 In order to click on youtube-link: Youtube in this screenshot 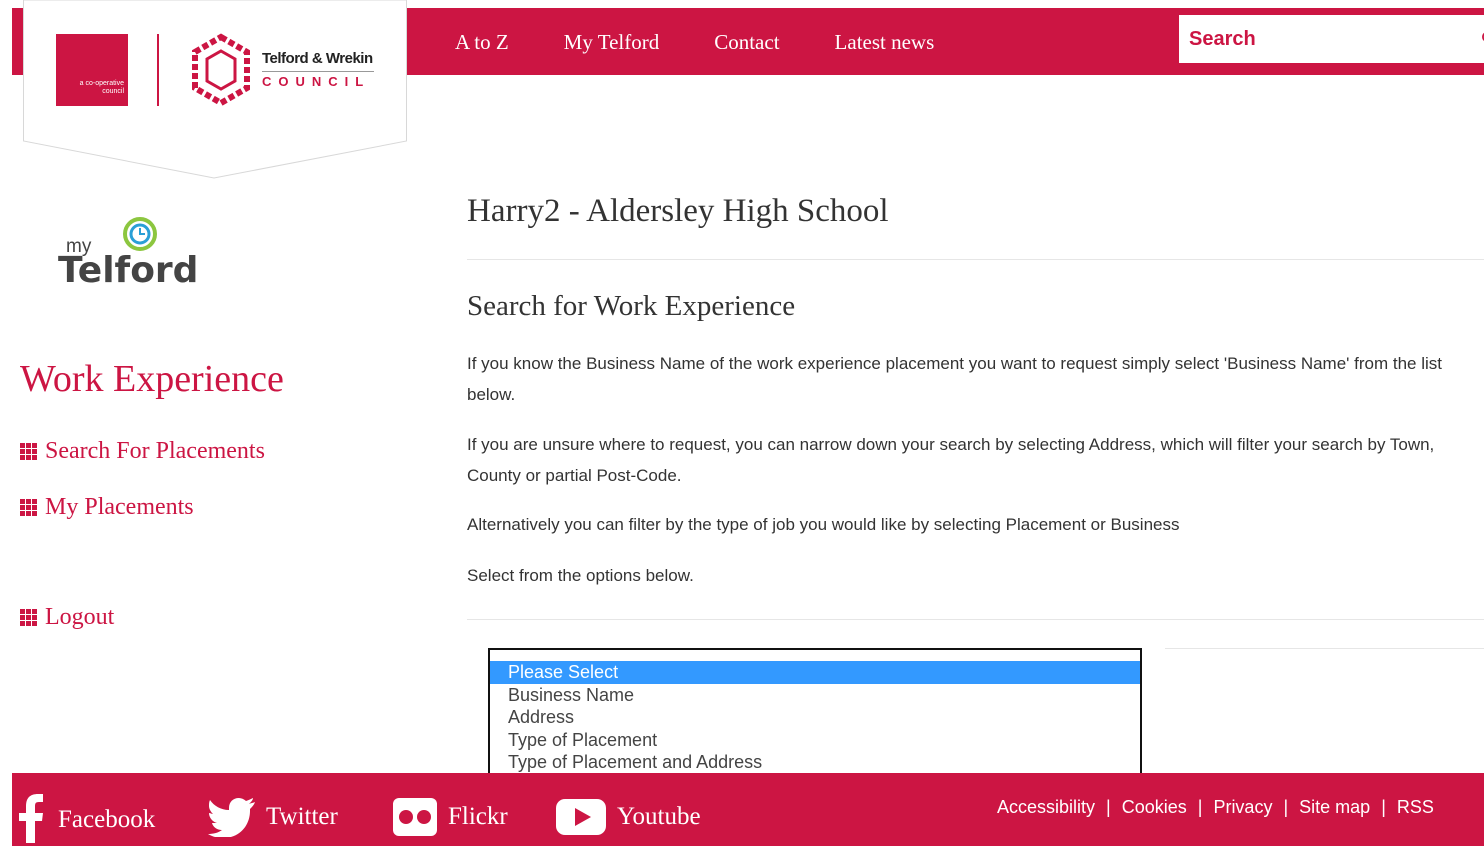, I will do `click(628, 817)`.